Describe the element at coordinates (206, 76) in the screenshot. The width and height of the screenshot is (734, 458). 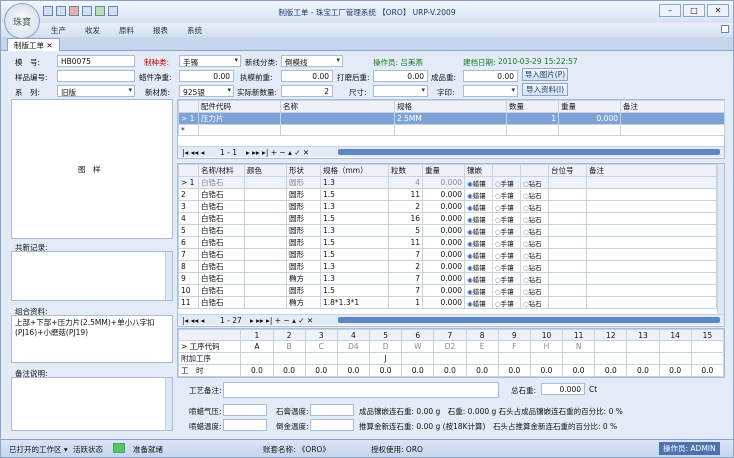
I see `wax-weight-field: 0.00` at that location.